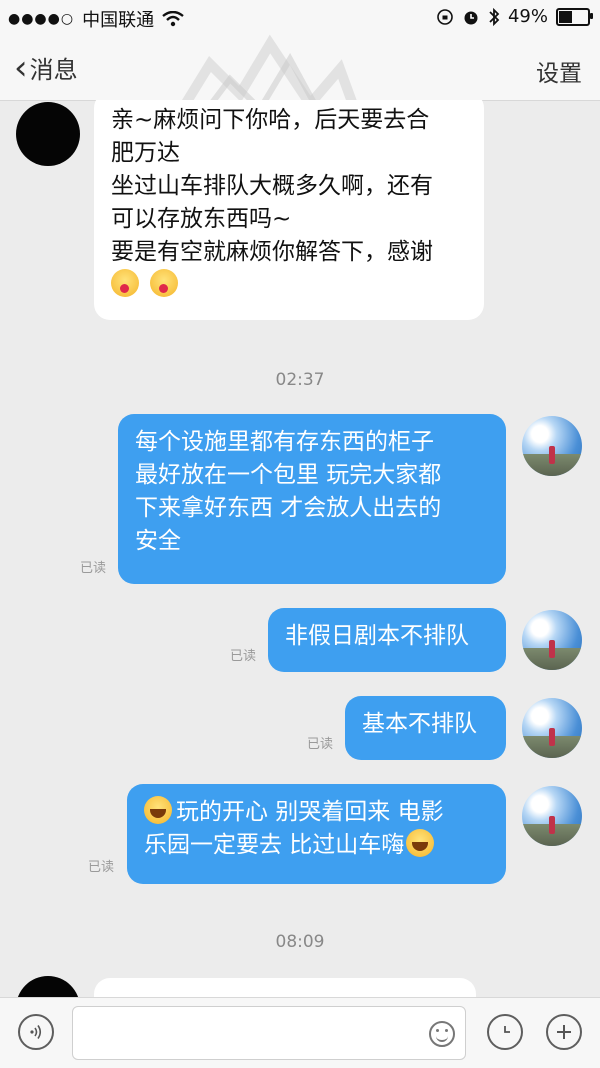  I want to click on message-line: 肥万达, so click(145, 153).